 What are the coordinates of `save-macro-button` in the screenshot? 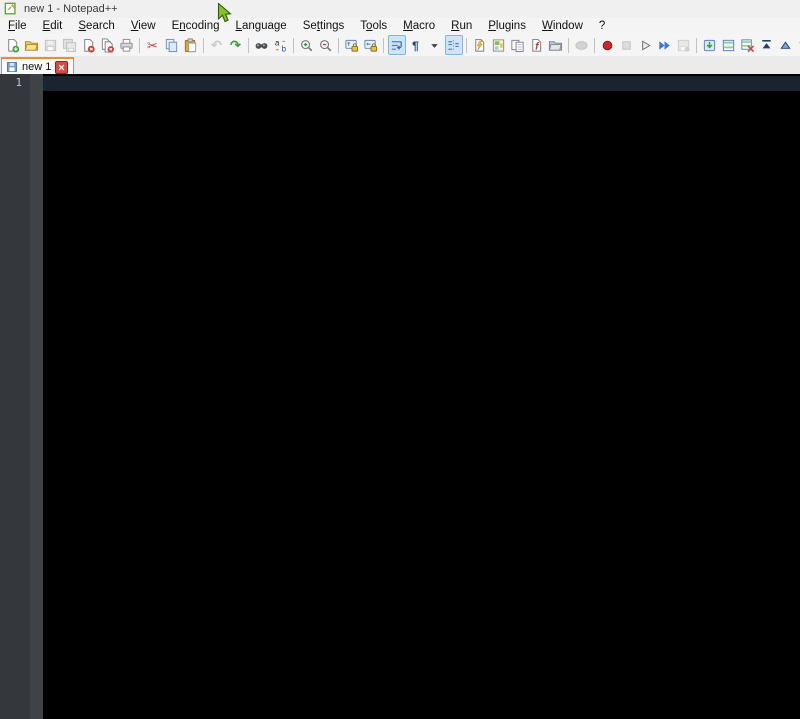 It's located at (684, 45).